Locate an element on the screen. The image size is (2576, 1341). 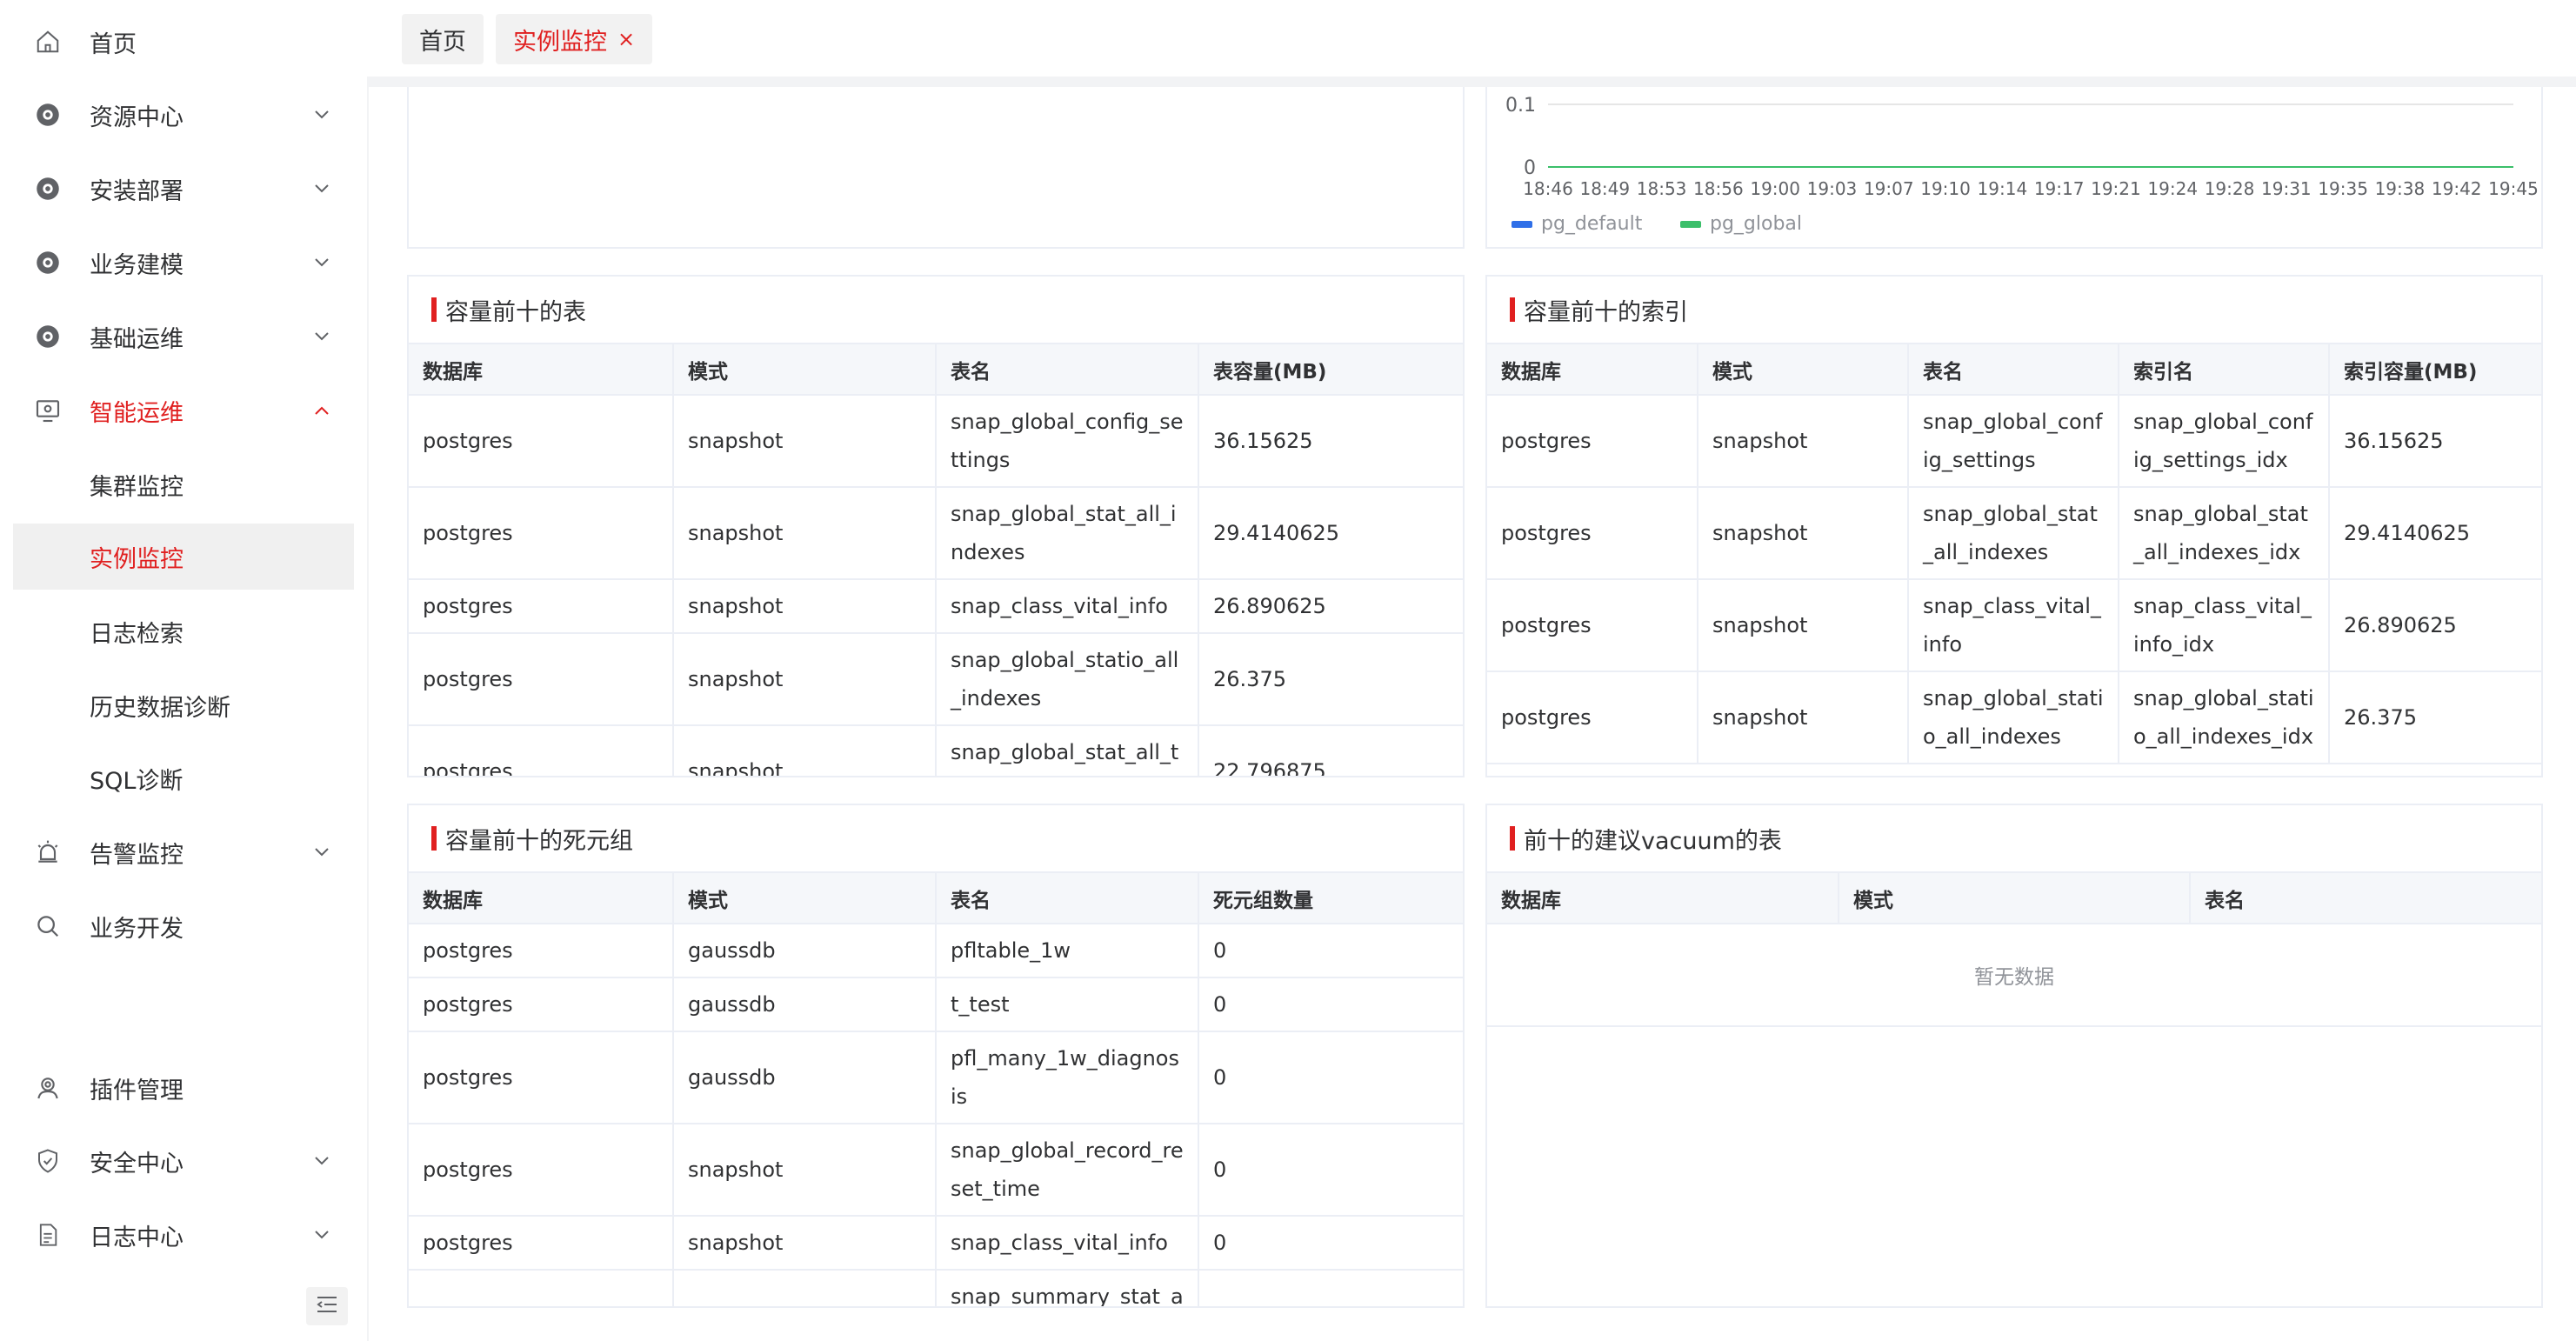
sidebar-item-log-search: 日志检索 is located at coordinates (183, 631).